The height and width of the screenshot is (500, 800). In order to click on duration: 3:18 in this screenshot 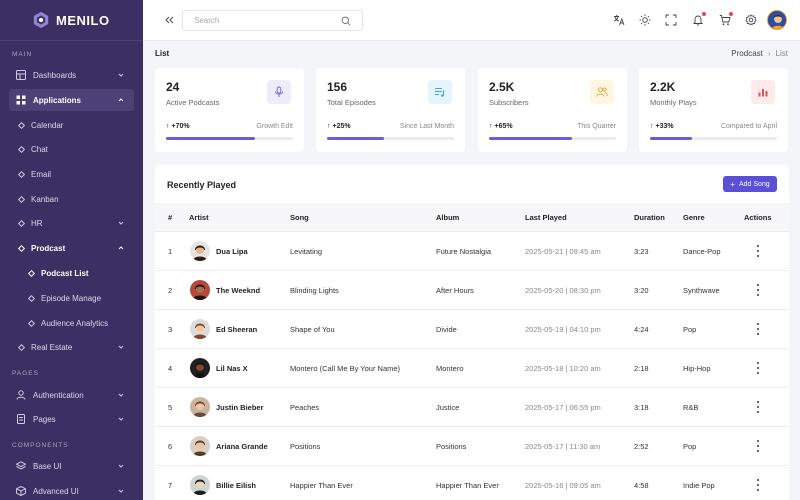, I will do `click(641, 407)`.